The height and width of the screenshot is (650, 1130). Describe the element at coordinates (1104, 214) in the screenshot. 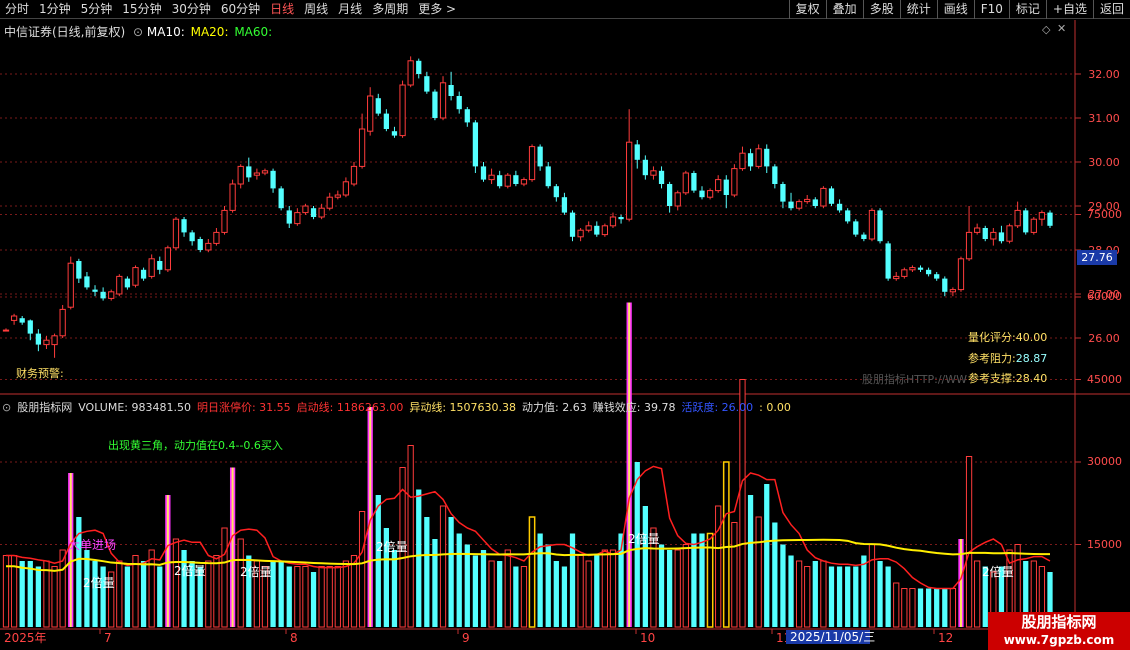

I see `volume-tick-label: 75000` at that location.